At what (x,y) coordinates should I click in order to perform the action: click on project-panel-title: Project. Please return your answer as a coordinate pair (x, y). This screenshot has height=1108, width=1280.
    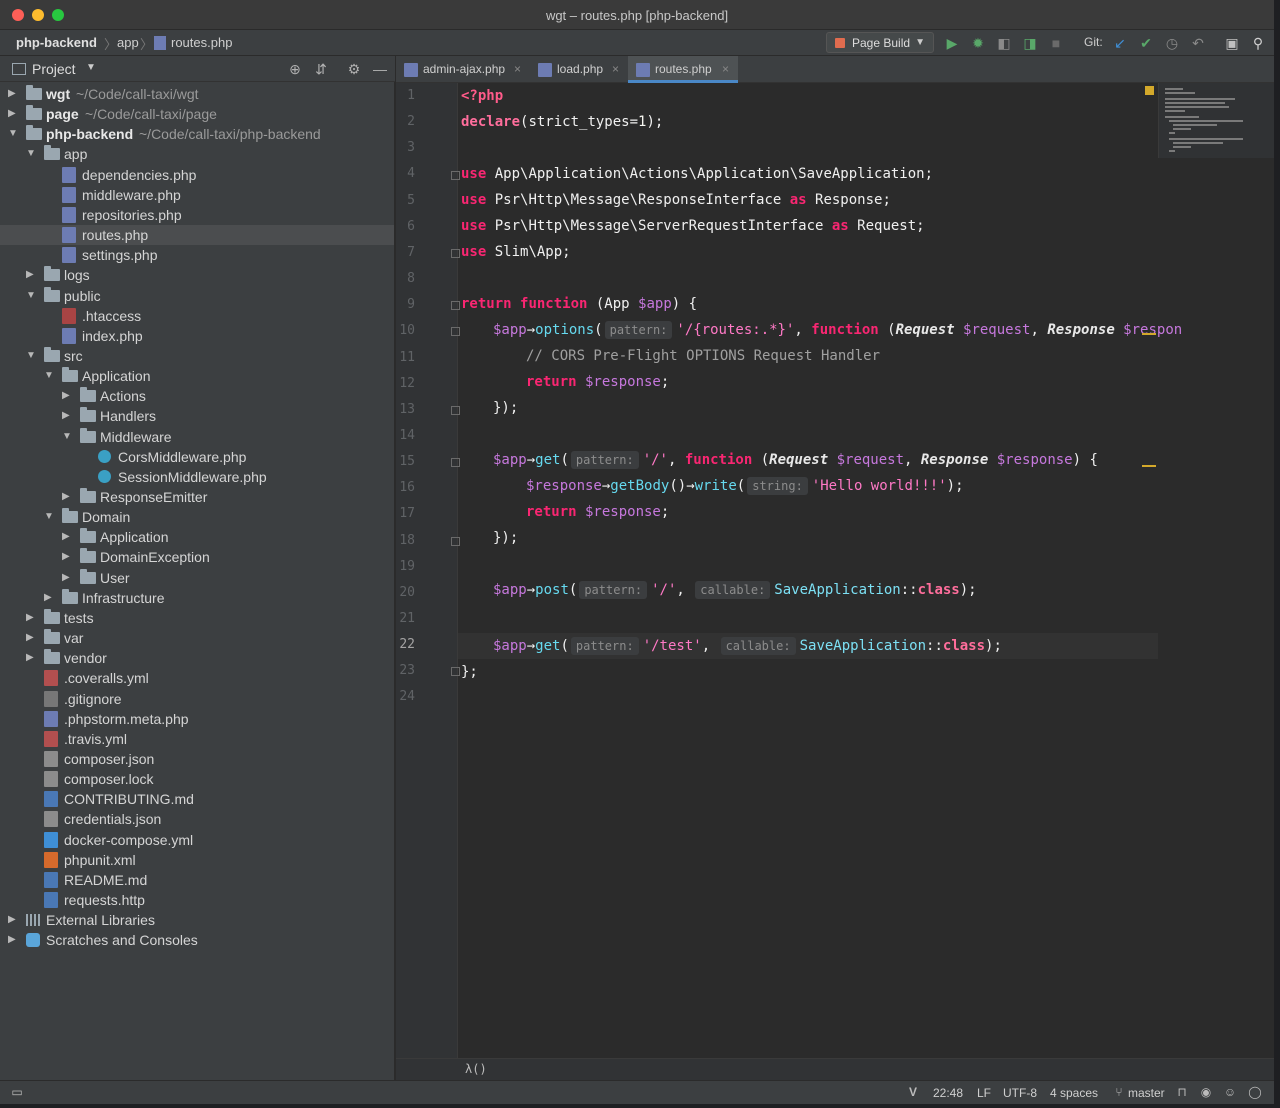
    Looking at the image, I should click on (54, 69).